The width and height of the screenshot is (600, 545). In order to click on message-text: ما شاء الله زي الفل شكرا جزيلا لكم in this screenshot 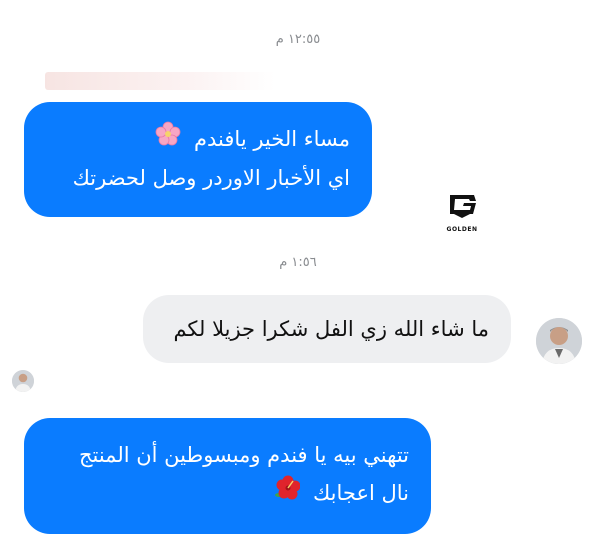, I will do `click(331, 329)`.